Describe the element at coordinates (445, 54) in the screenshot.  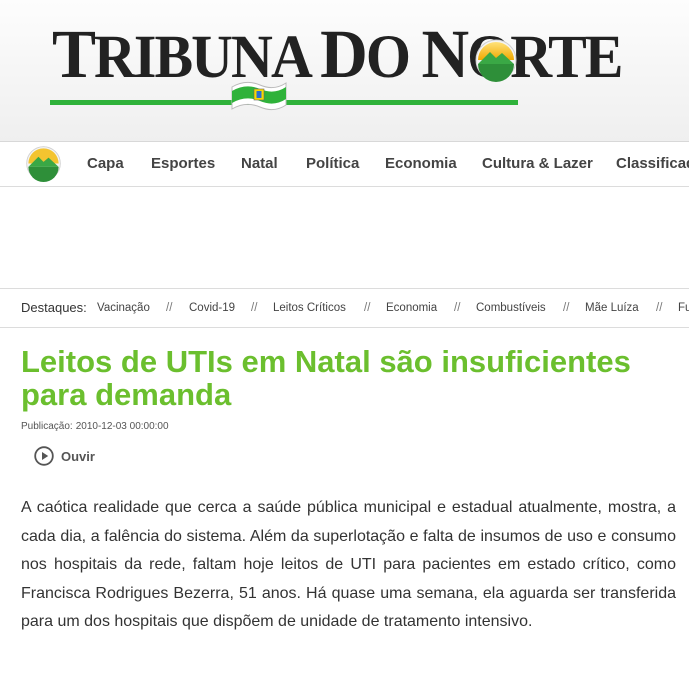
I see `logo-letter-n: N` at that location.